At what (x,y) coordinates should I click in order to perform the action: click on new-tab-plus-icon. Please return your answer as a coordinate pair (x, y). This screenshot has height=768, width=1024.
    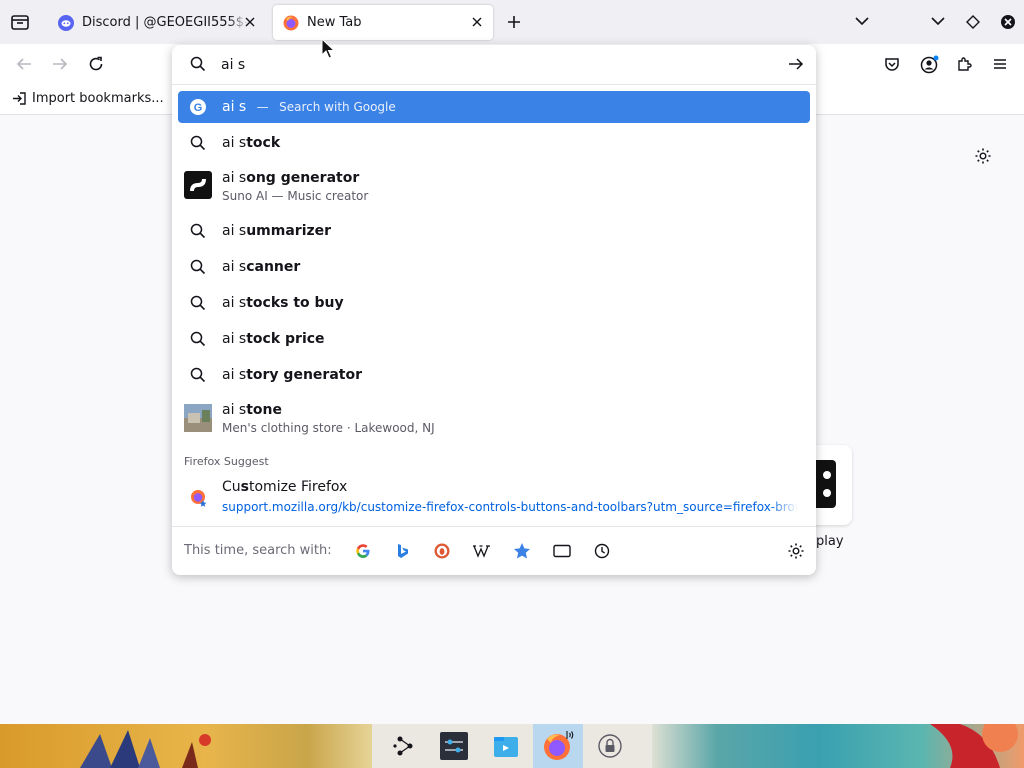
    Looking at the image, I should click on (514, 22).